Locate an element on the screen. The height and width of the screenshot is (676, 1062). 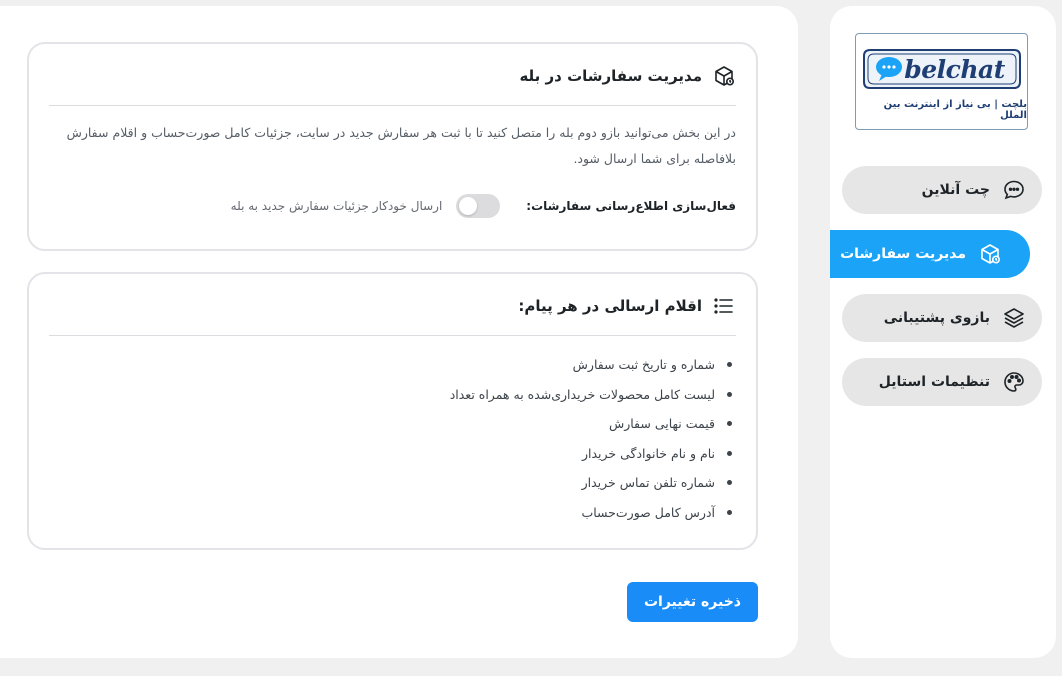
sidebar-item-label: بازوی پشتیبانی is located at coordinates (936, 318).